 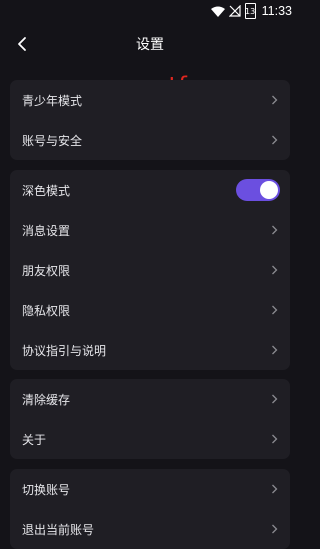 What do you see at coordinates (46, 190) in the screenshot?
I see `row-label: 深色模式` at bounding box center [46, 190].